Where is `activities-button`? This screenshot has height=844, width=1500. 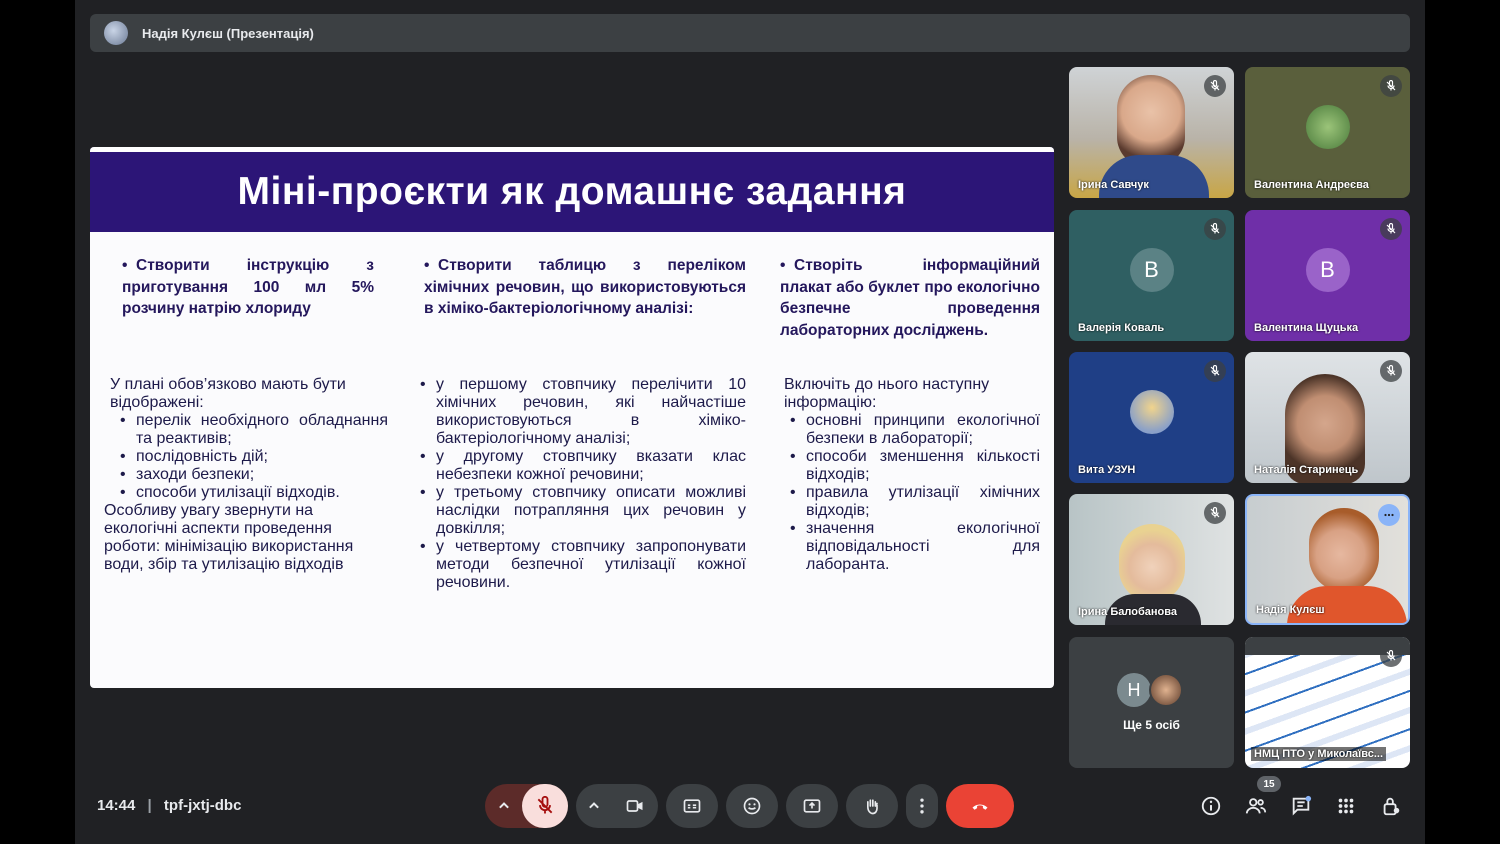 activities-button is located at coordinates (1346, 806).